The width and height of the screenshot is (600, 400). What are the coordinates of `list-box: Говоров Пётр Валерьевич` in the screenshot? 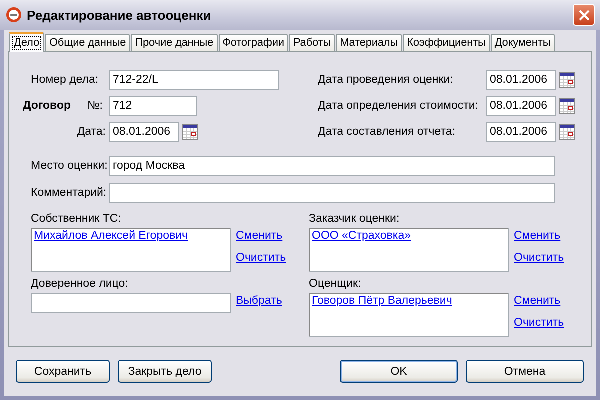 It's located at (409, 315).